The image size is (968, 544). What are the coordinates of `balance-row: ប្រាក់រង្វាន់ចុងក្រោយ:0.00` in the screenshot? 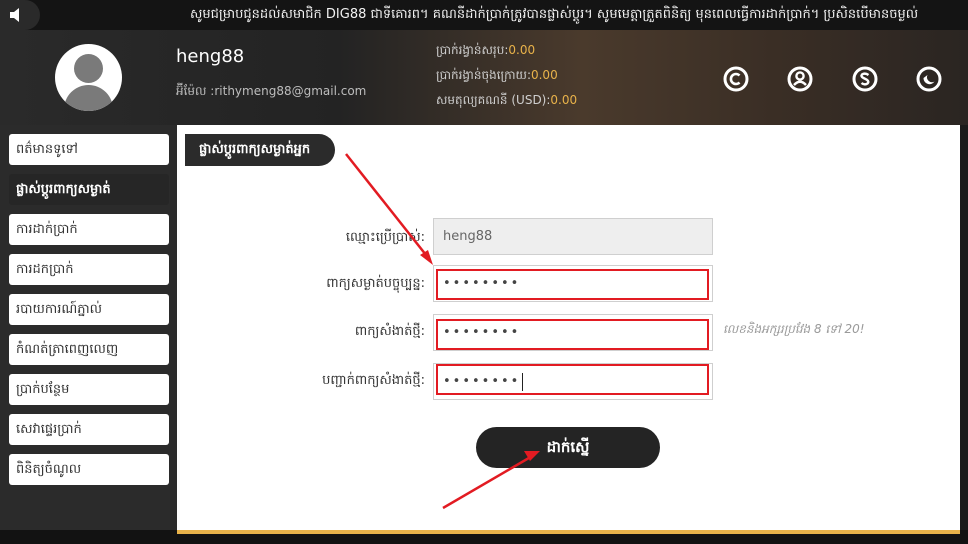 It's located at (506, 77).